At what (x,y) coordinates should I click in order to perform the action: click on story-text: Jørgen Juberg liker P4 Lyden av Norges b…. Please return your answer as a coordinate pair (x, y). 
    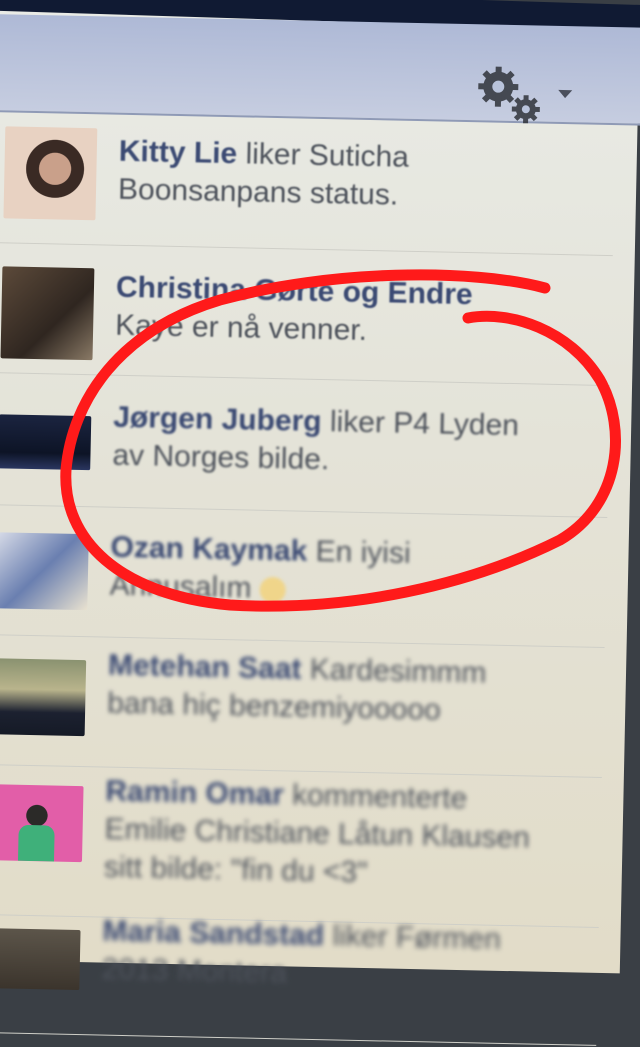
    Looking at the image, I should click on (347, 442).